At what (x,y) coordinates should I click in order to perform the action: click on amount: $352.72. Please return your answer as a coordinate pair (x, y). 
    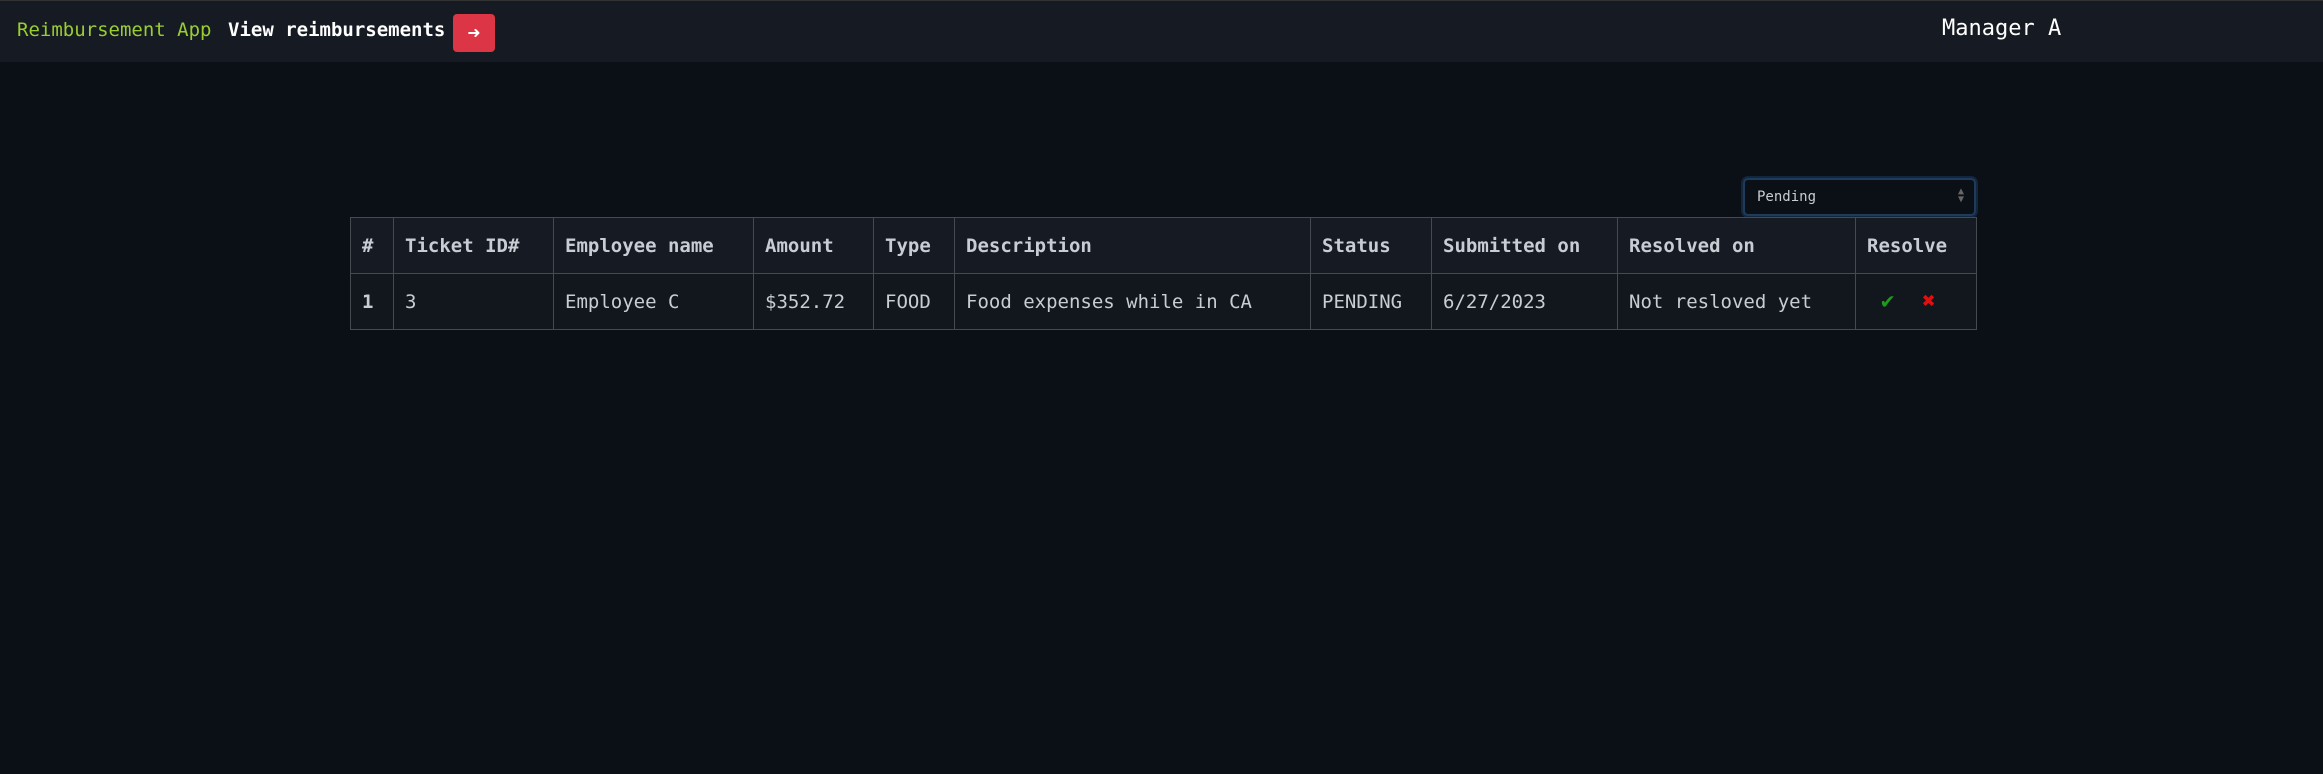
    Looking at the image, I should click on (813, 301).